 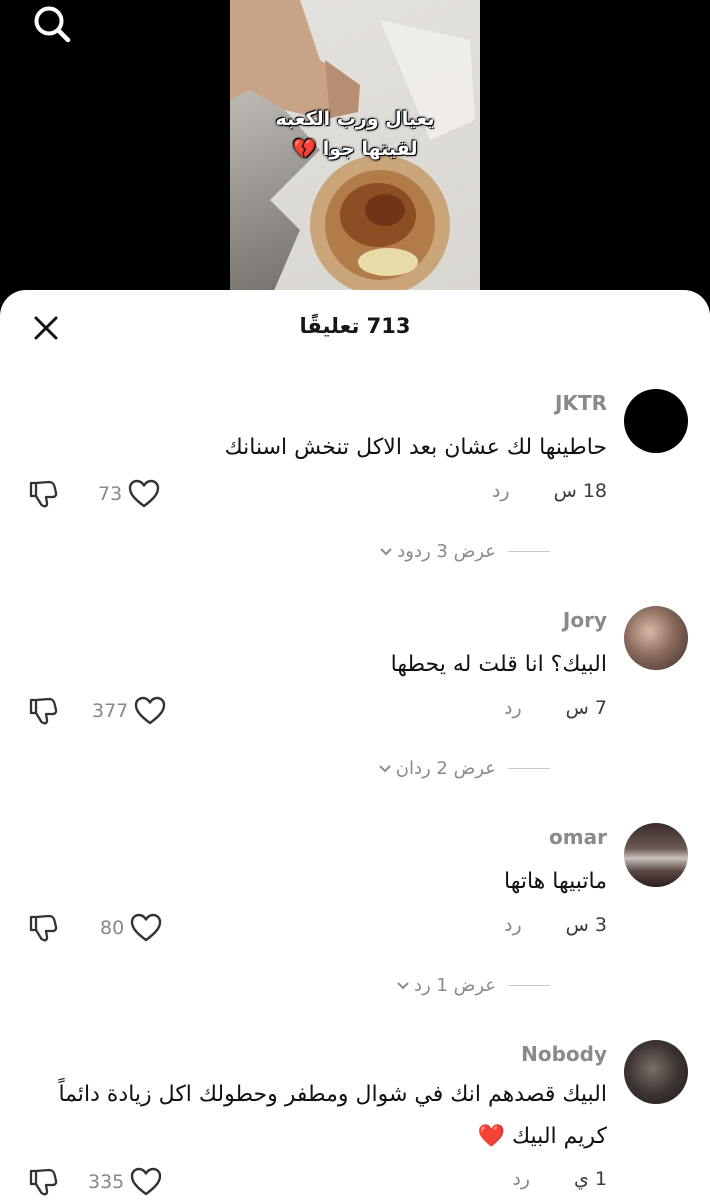 I want to click on video-thumbnail: يعيال ورب الكعبه لقيتها جوا 💔, so click(x=355, y=150).